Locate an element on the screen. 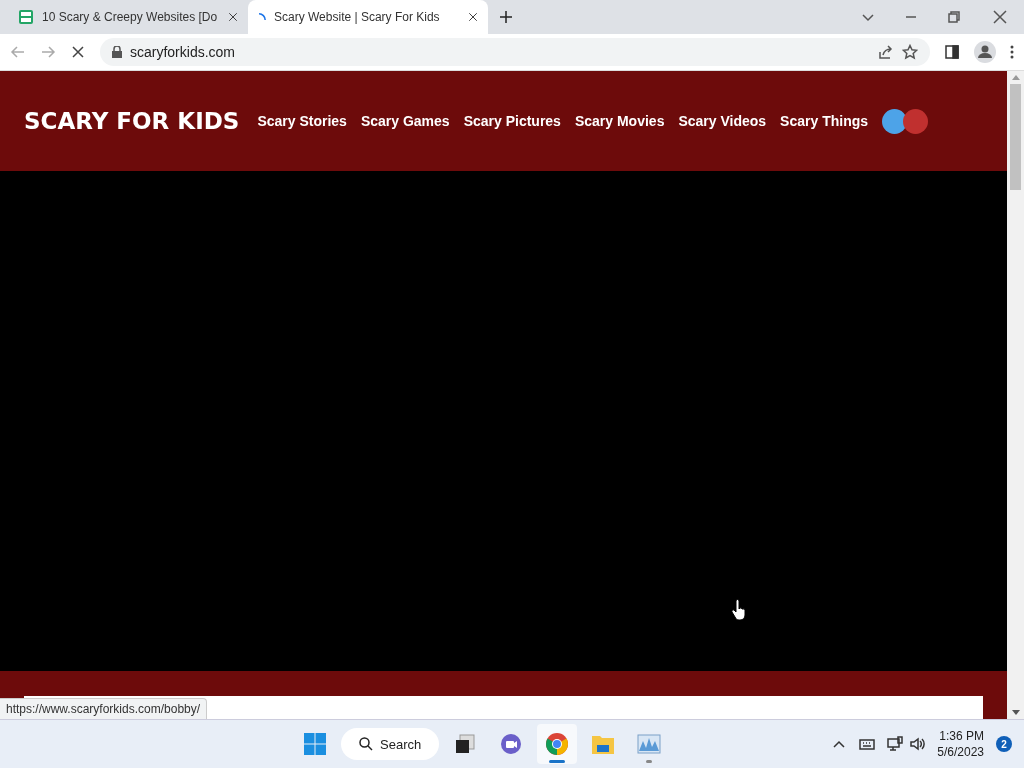  browser-icon is located at coordinates (556, 744).